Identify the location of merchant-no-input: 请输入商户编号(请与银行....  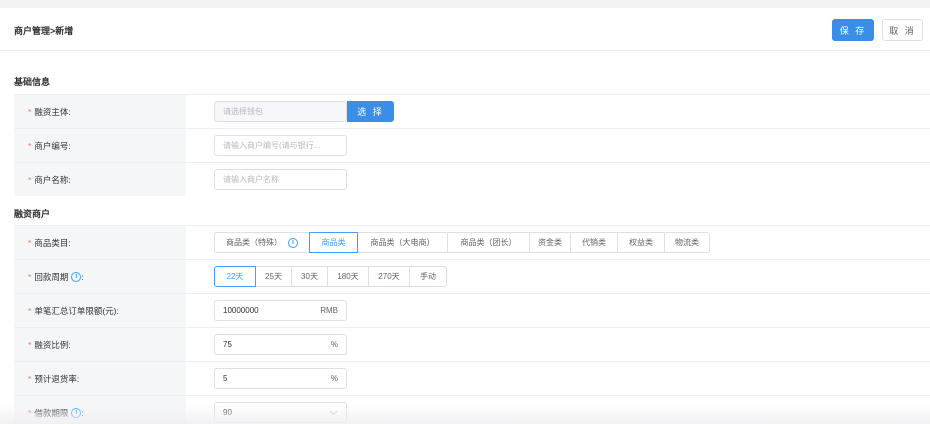
(280, 145).